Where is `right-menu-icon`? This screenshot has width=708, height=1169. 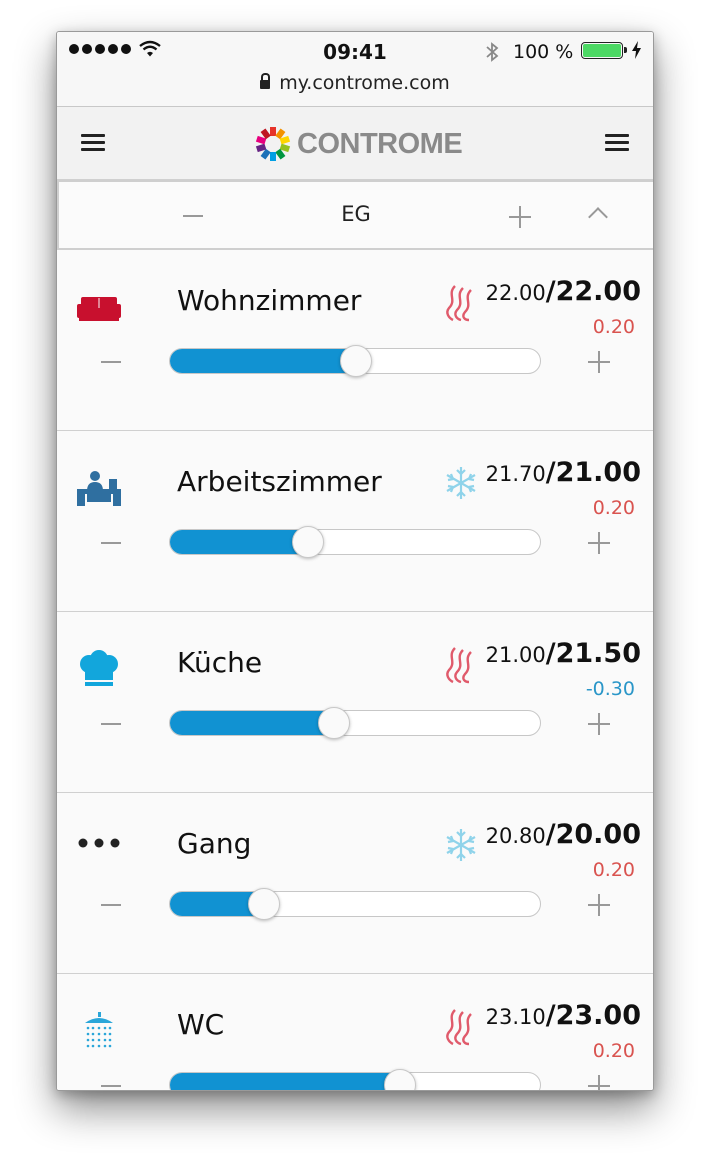 right-menu-icon is located at coordinates (617, 143).